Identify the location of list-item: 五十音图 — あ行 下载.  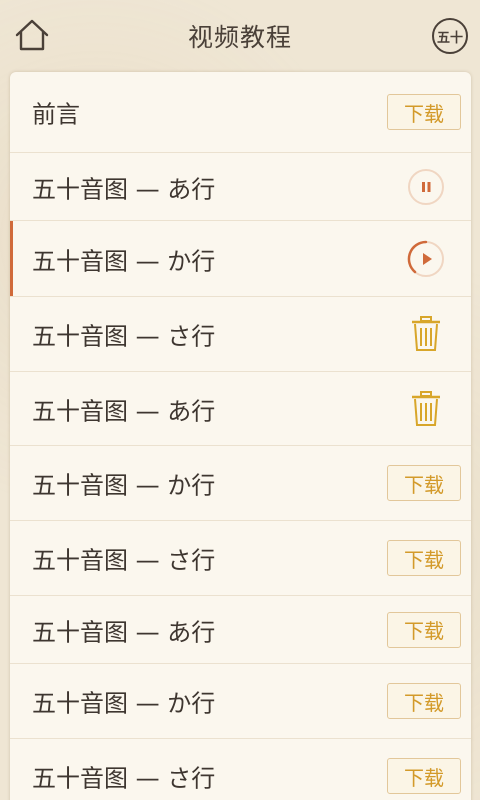
(240, 630).